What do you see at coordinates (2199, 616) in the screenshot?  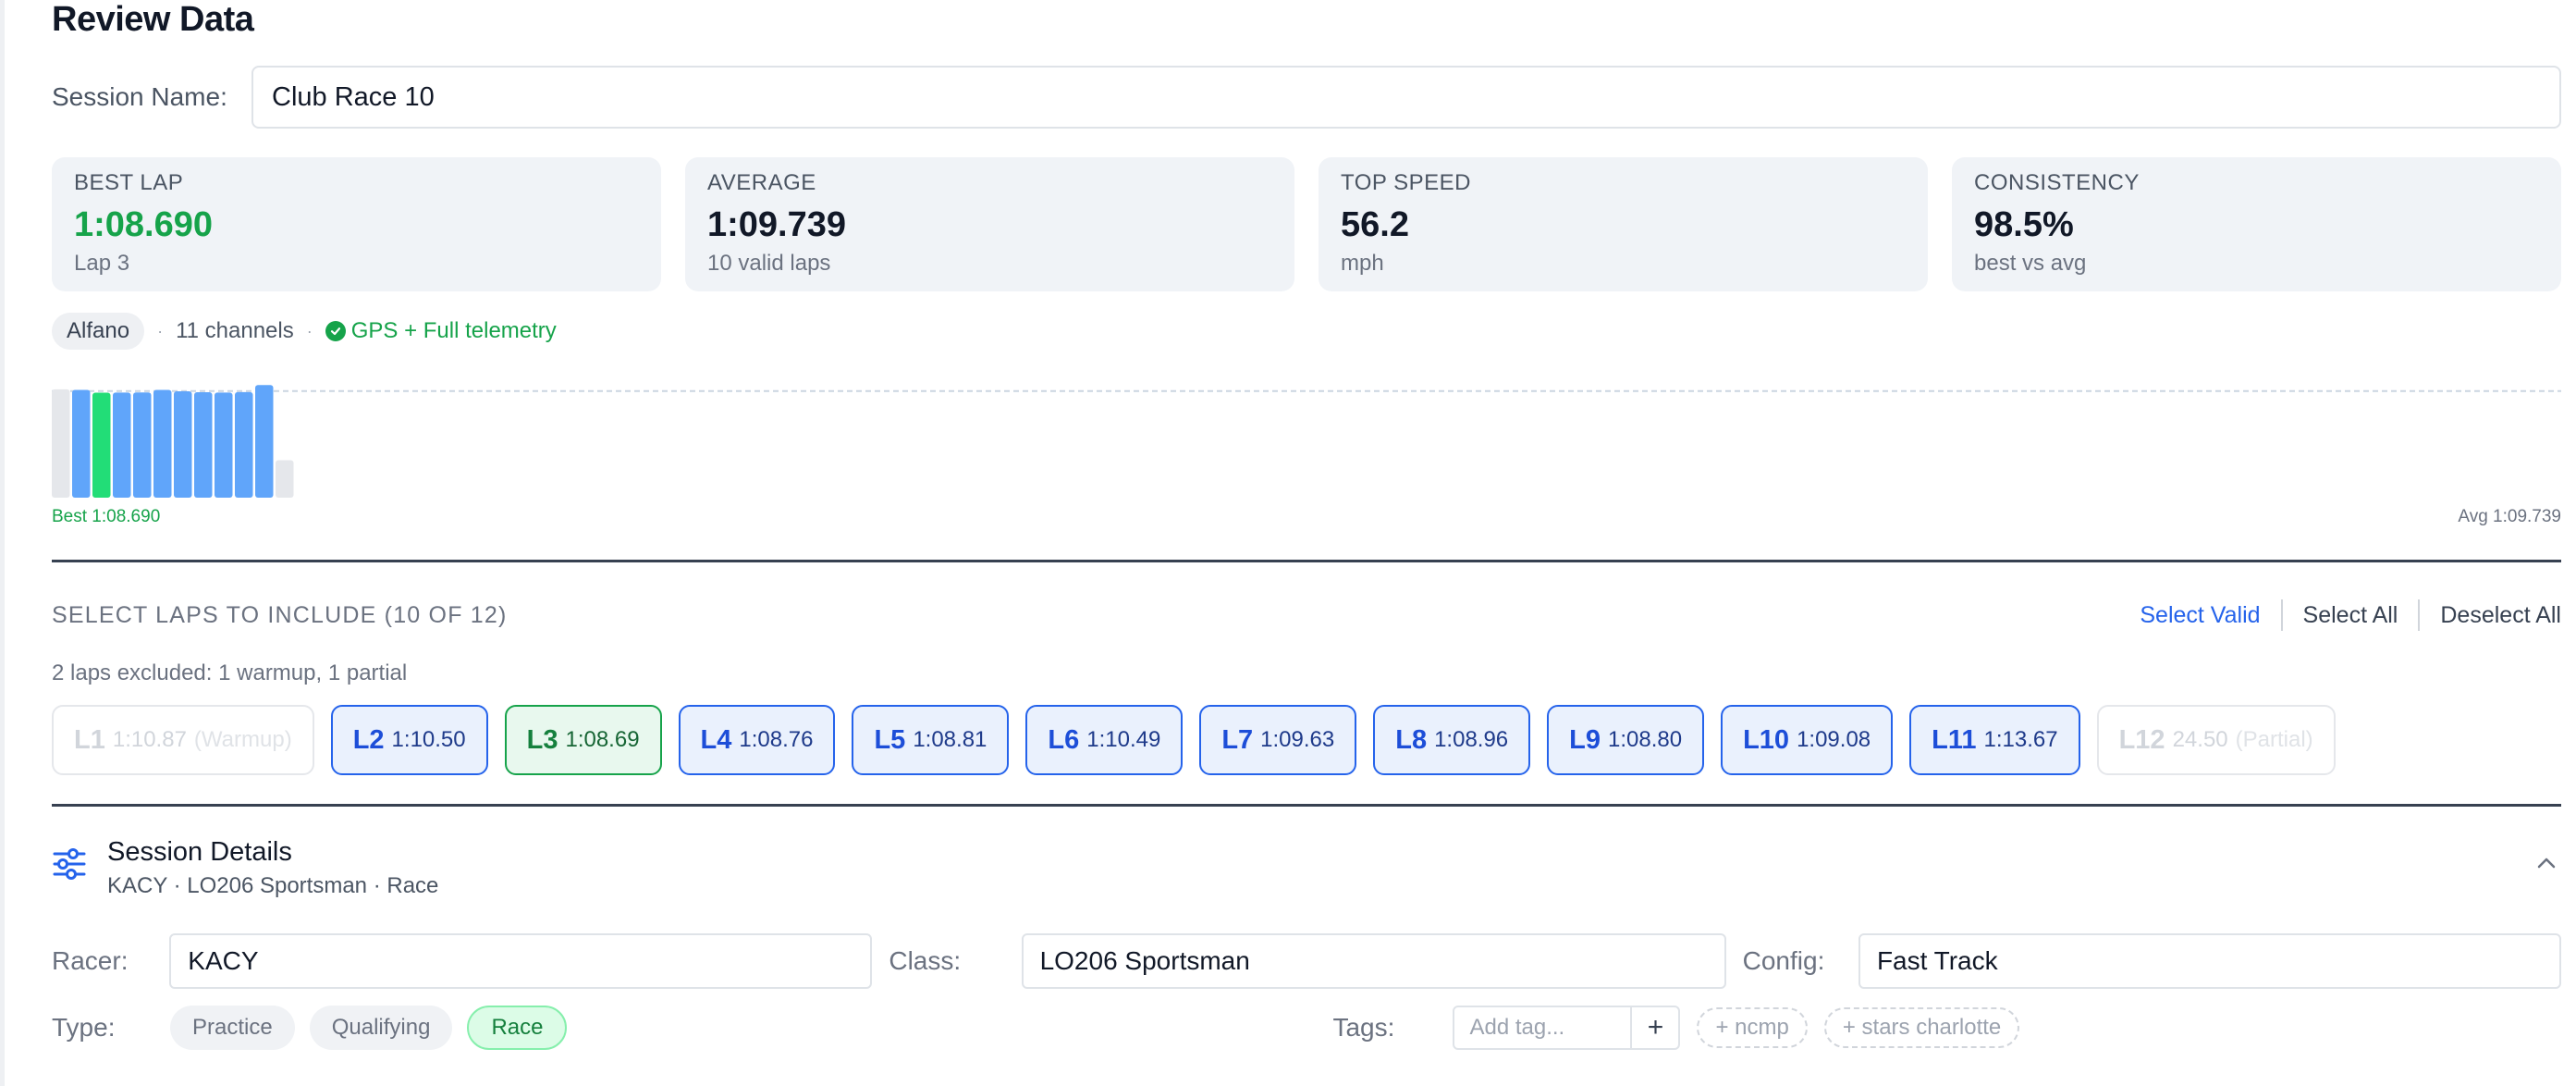 I see `select-valid-button: Select Valid` at bounding box center [2199, 616].